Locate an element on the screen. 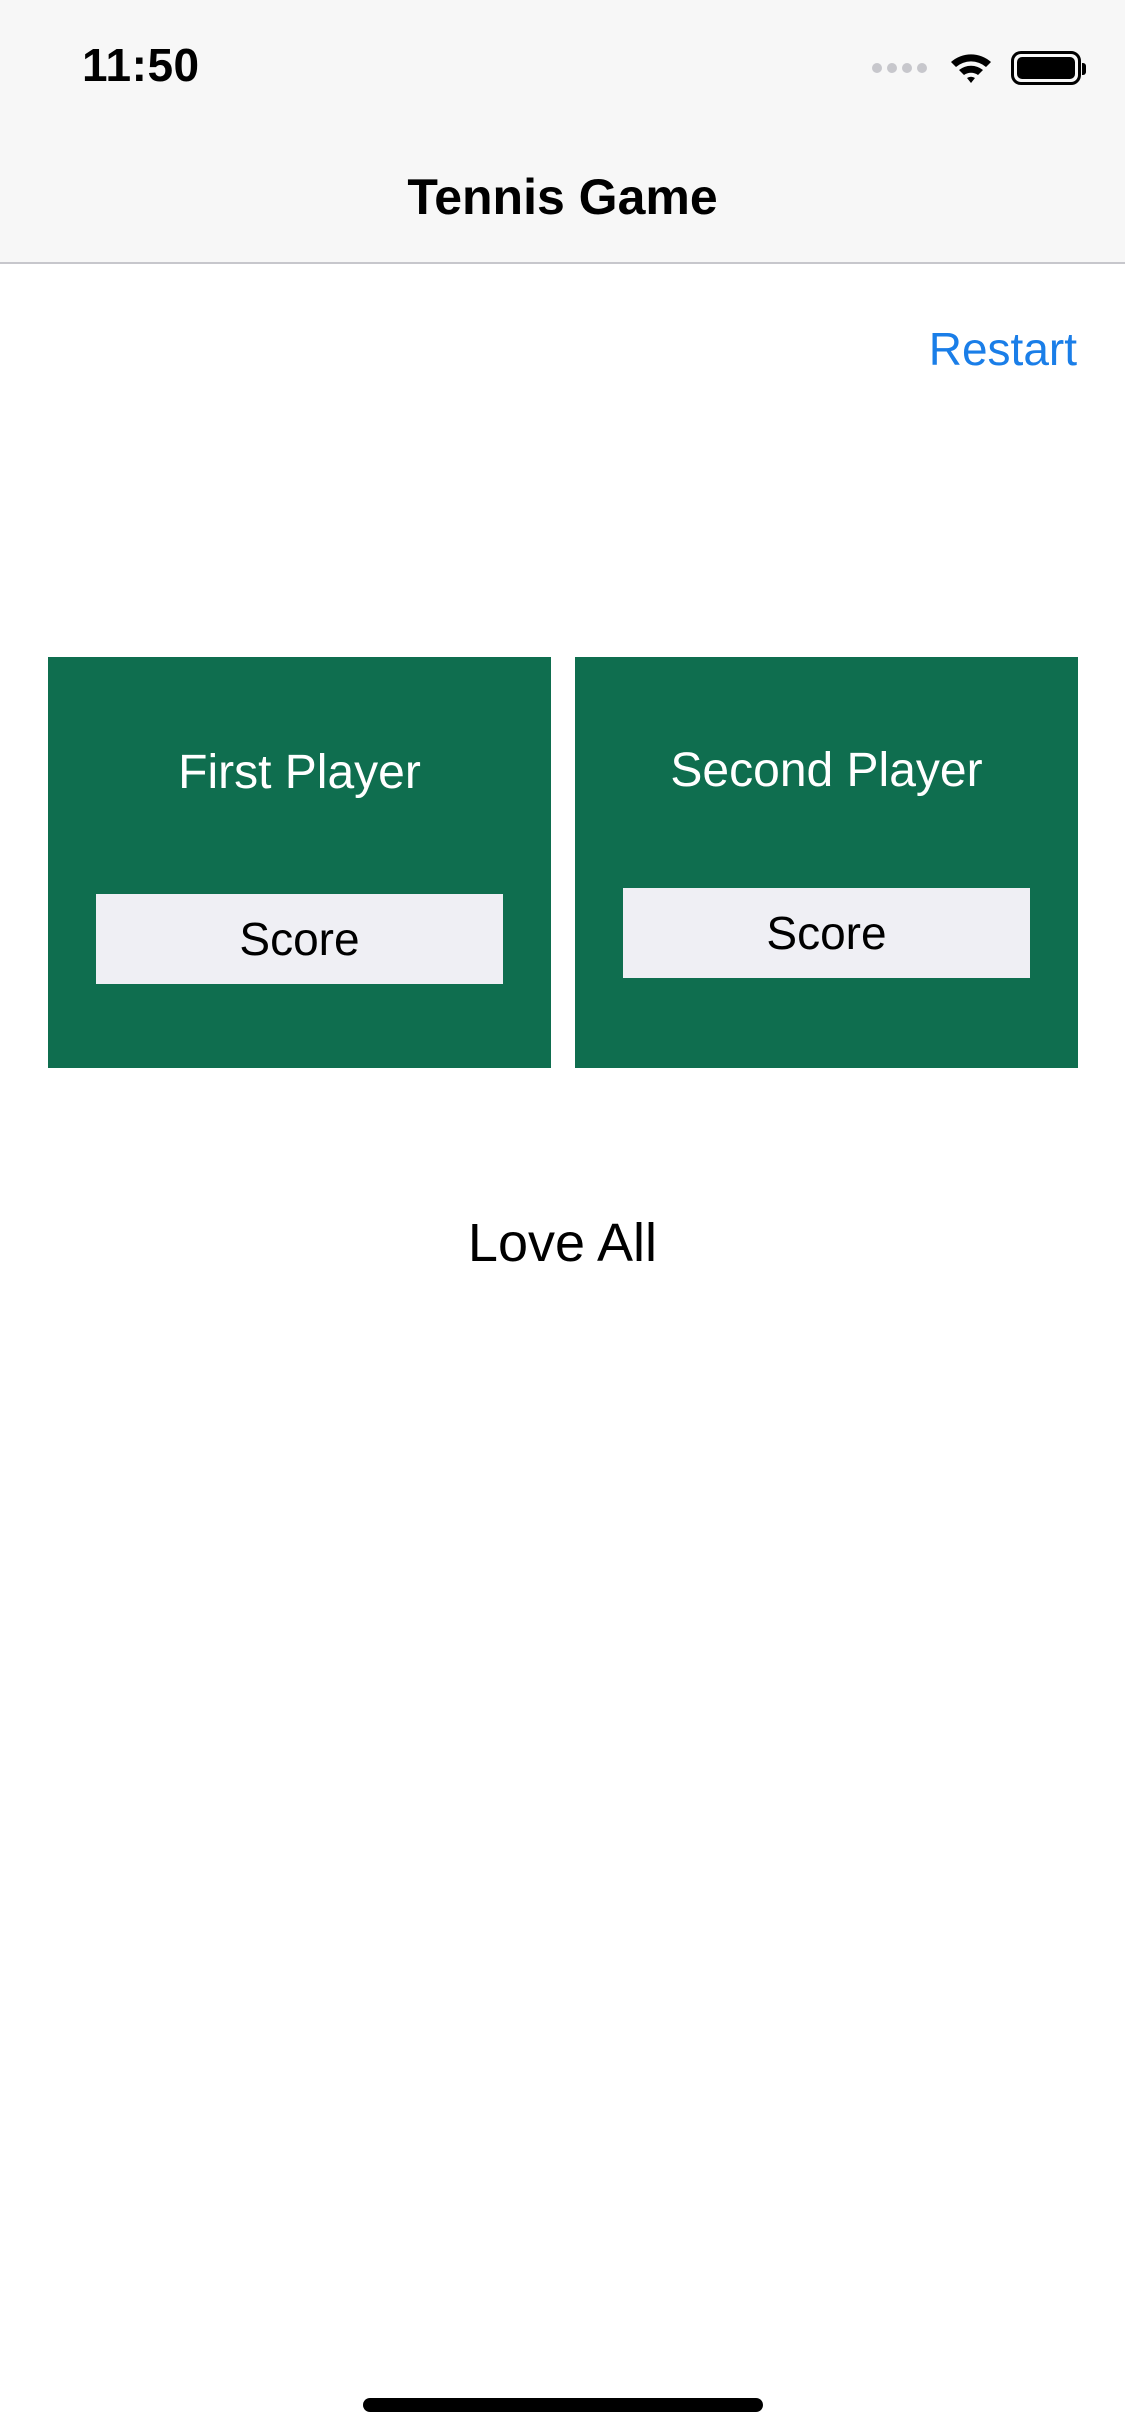 This screenshot has width=1125, height=2436. top-bar: 11:50 Tennis Game is located at coordinates (562, 132).